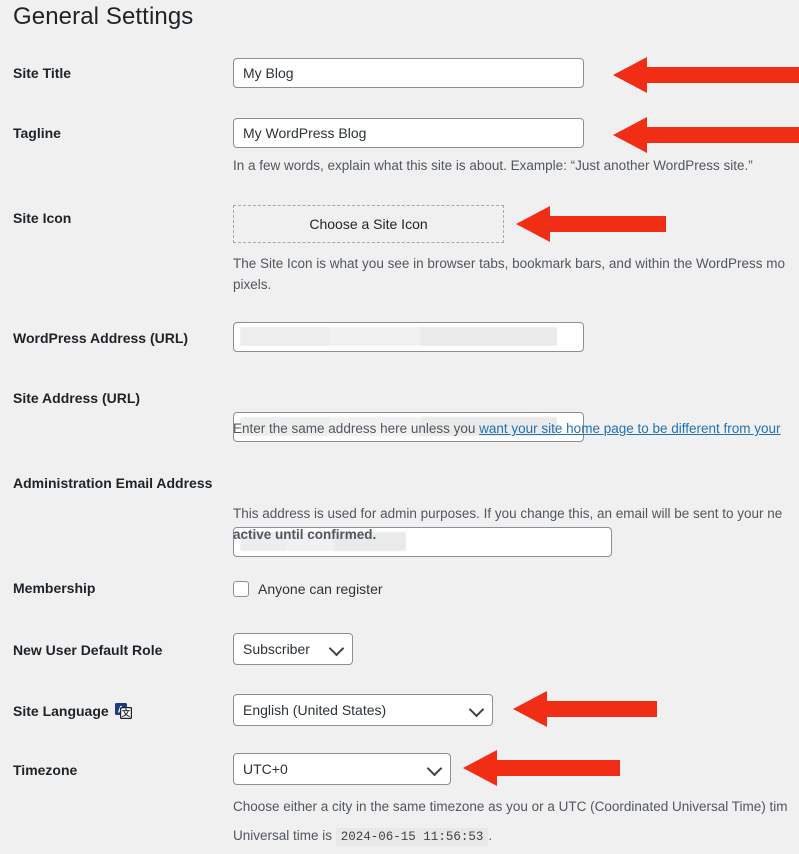  What do you see at coordinates (42, 218) in the screenshot?
I see `label-site-icon: Site Icon` at bounding box center [42, 218].